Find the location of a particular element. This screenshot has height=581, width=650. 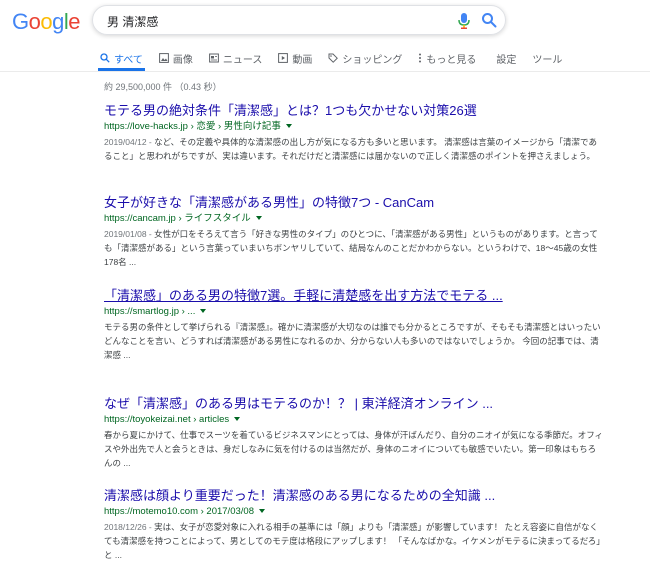

result-url-text: https://cancam.jp › ライフスタイル is located at coordinates (177, 218).